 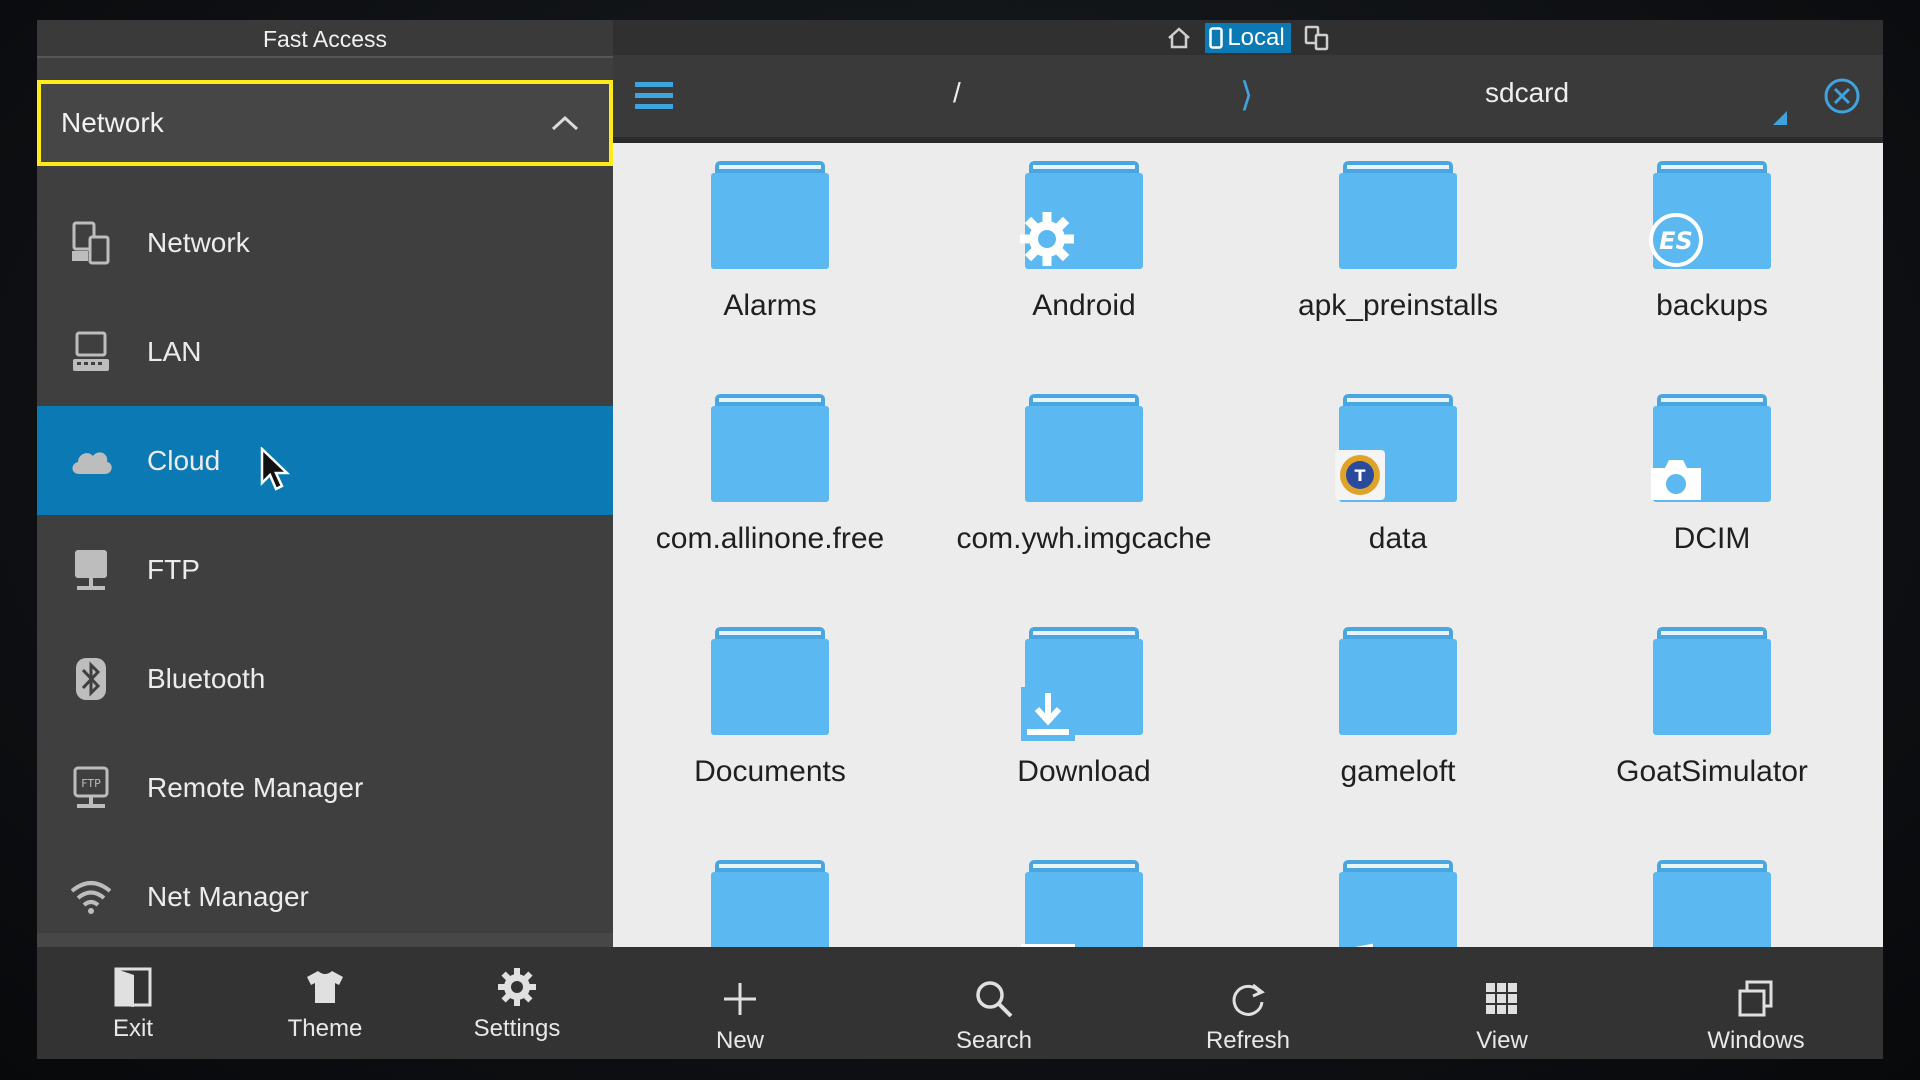 I want to click on local-tab-label: Local, so click(x=1256, y=37).